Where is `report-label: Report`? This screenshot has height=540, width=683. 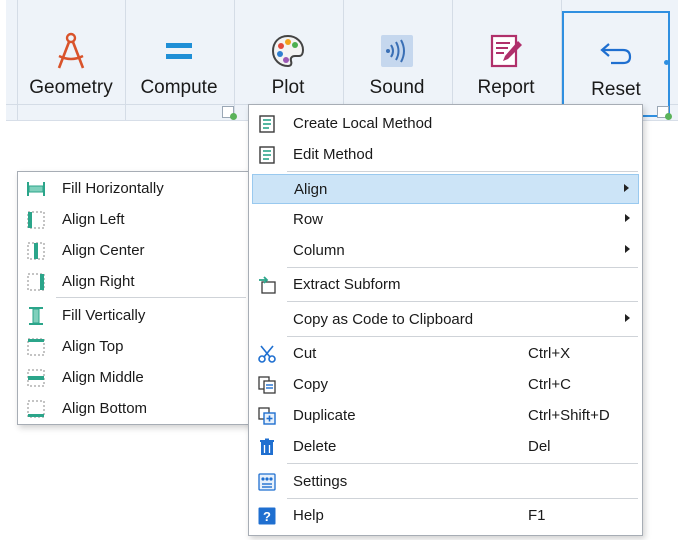
report-label: Report is located at coordinates (506, 87).